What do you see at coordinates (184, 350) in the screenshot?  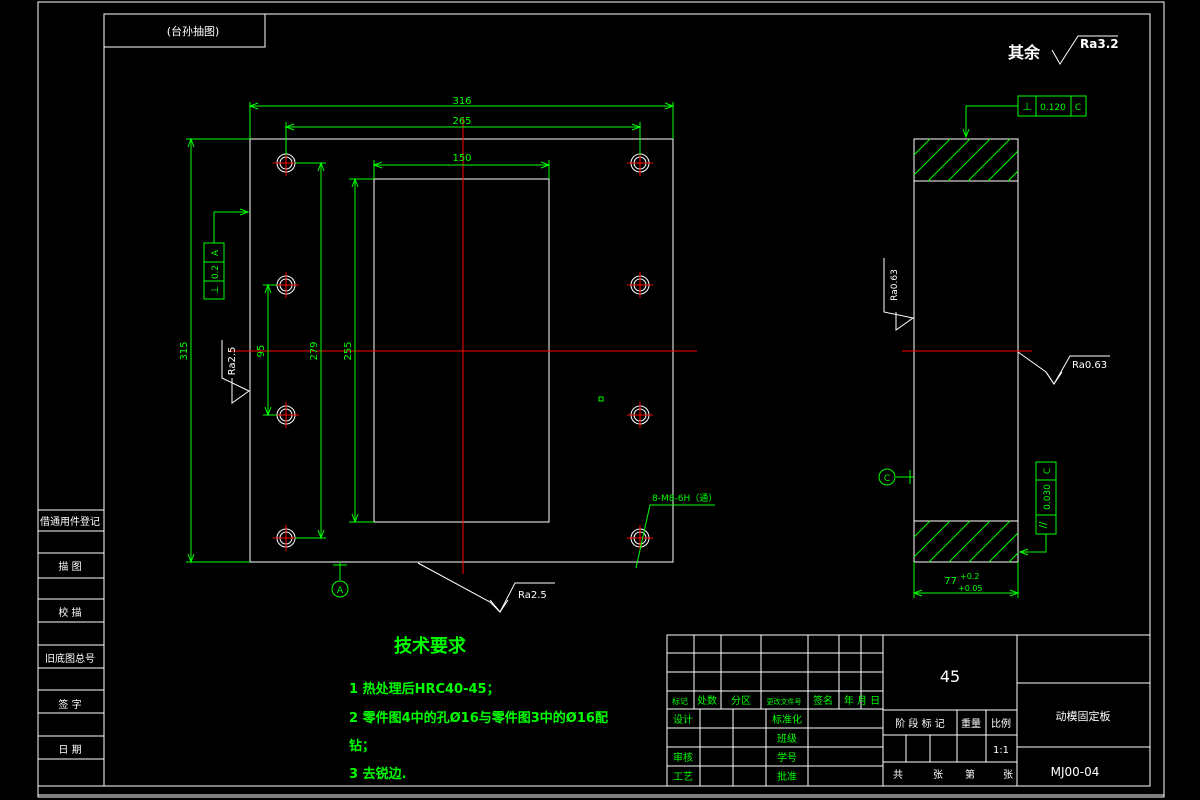 I see `dim-height-overall: 315` at bounding box center [184, 350].